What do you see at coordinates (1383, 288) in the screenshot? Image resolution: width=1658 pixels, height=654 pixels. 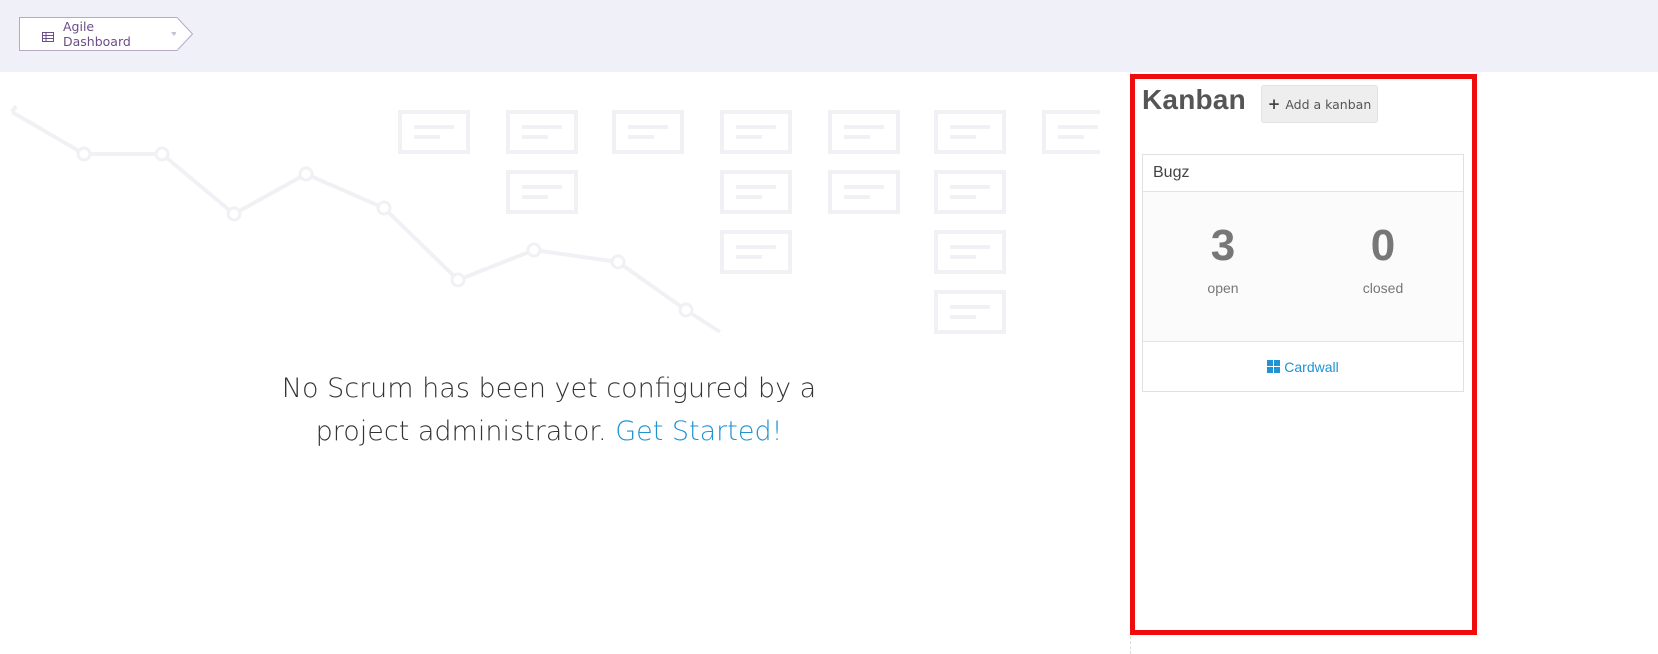 I see `closed-label: closed` at bounding box center [1383, 288].